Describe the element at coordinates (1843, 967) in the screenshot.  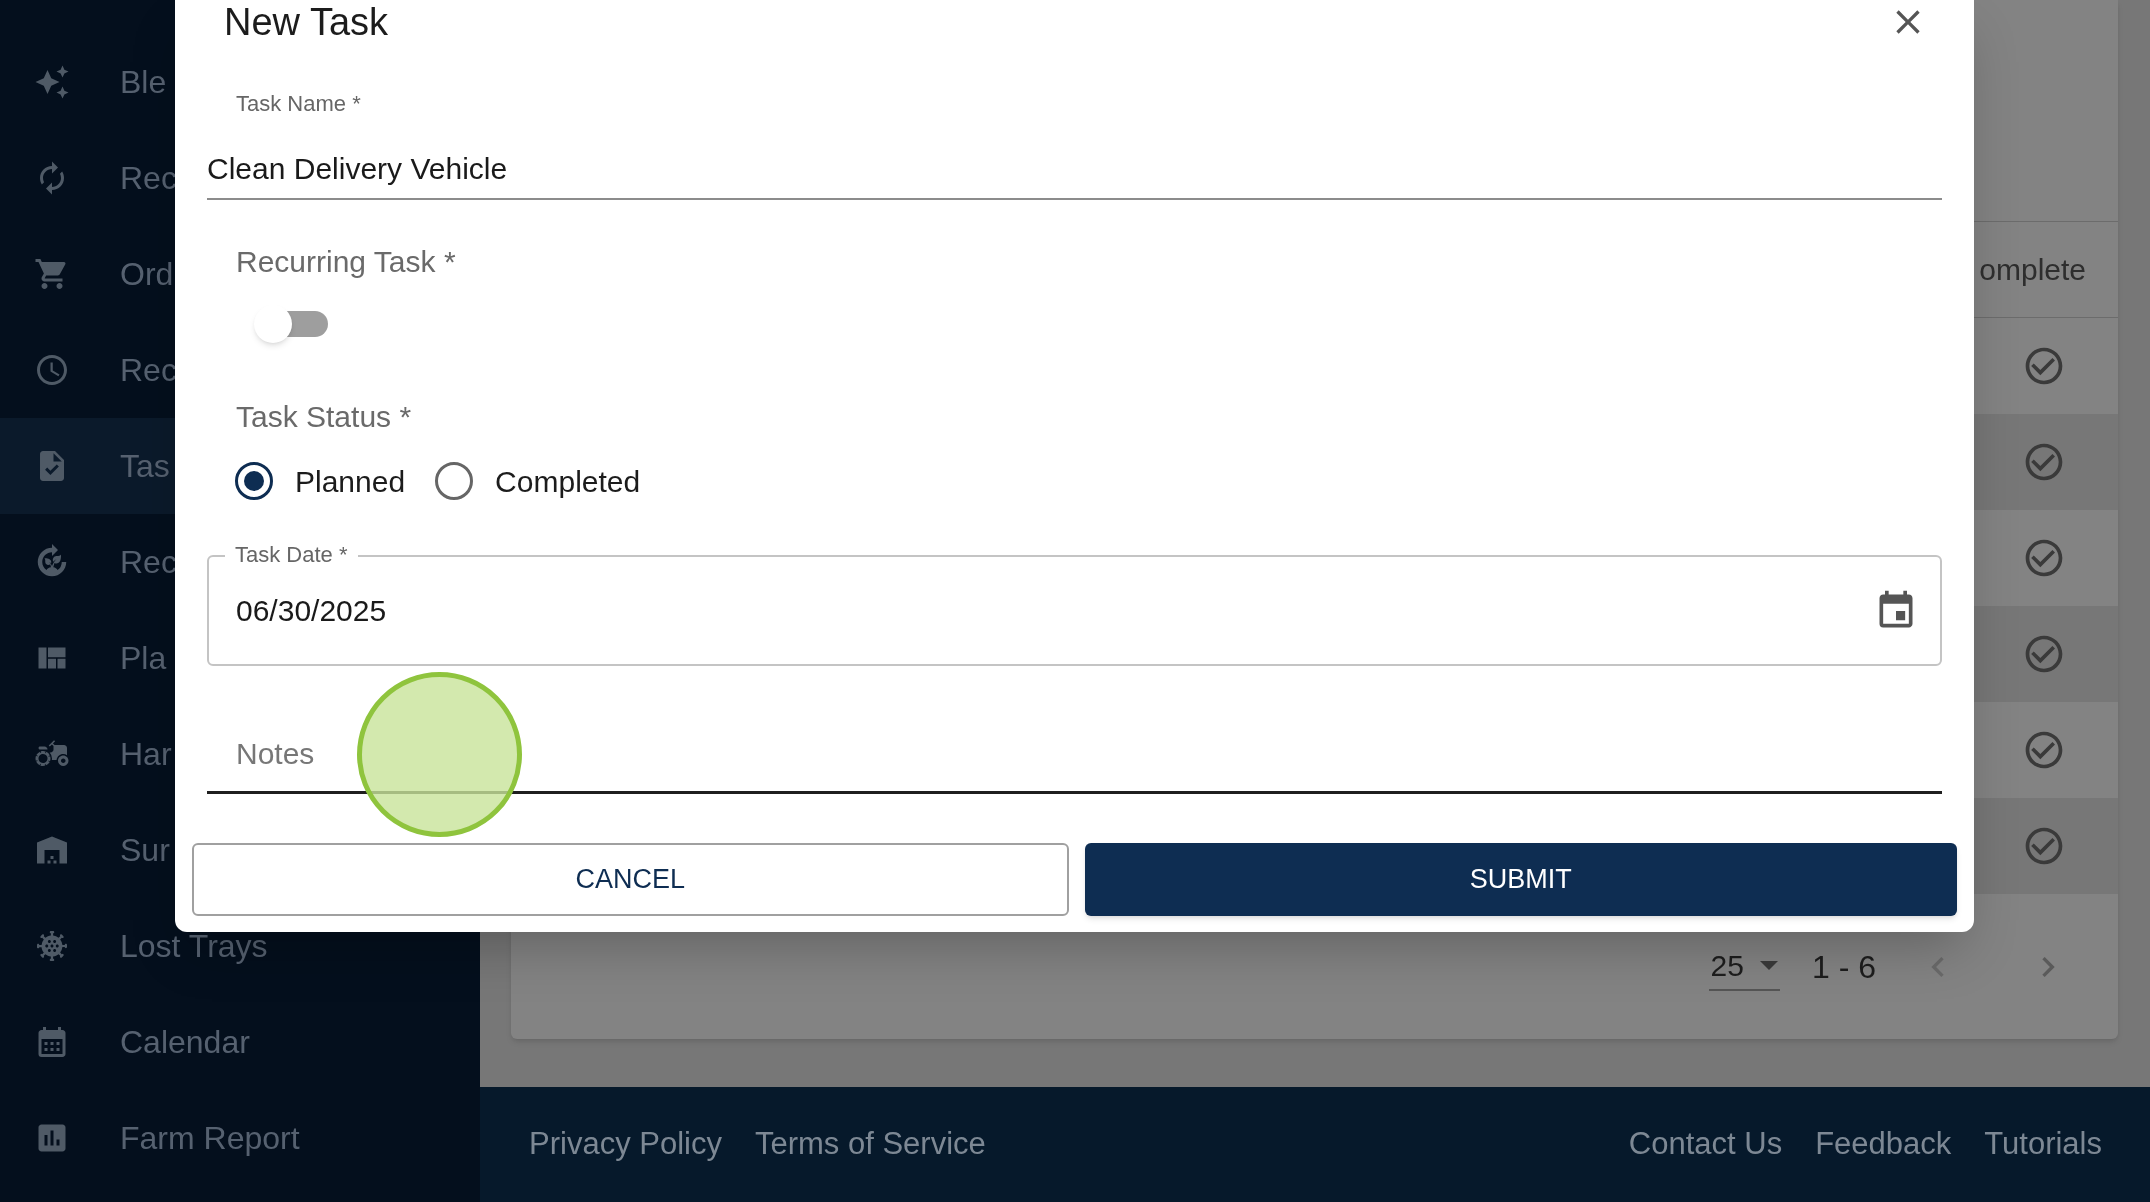
I see `page-range: 1 - 6` at that location.